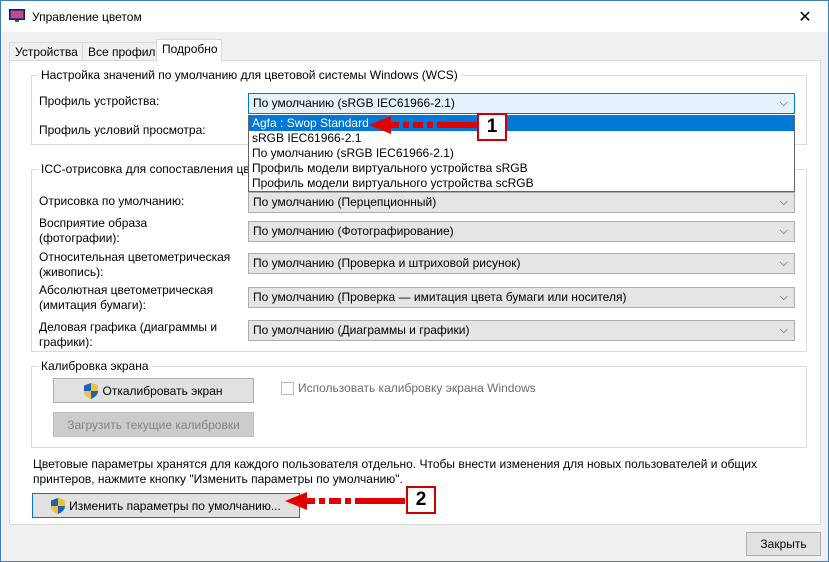 The image size is (829, 562). I want to click on load-calibrations-label: Загрузить текущие калибровки, so click(153, 424).